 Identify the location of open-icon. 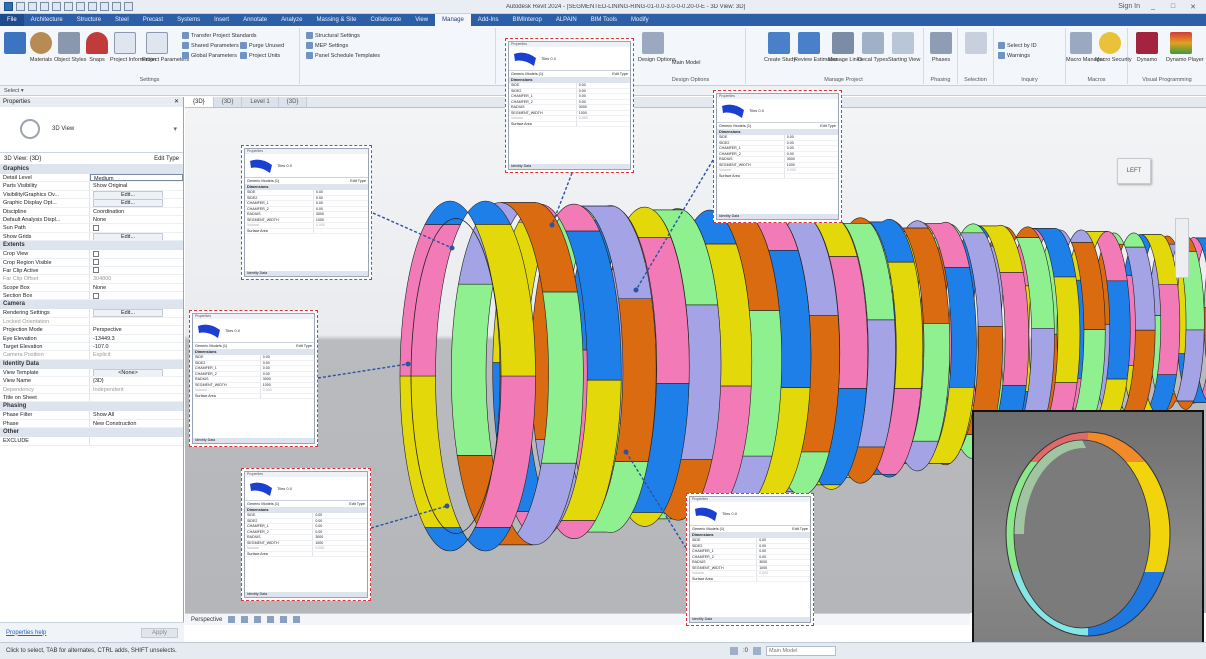
(20, 6).